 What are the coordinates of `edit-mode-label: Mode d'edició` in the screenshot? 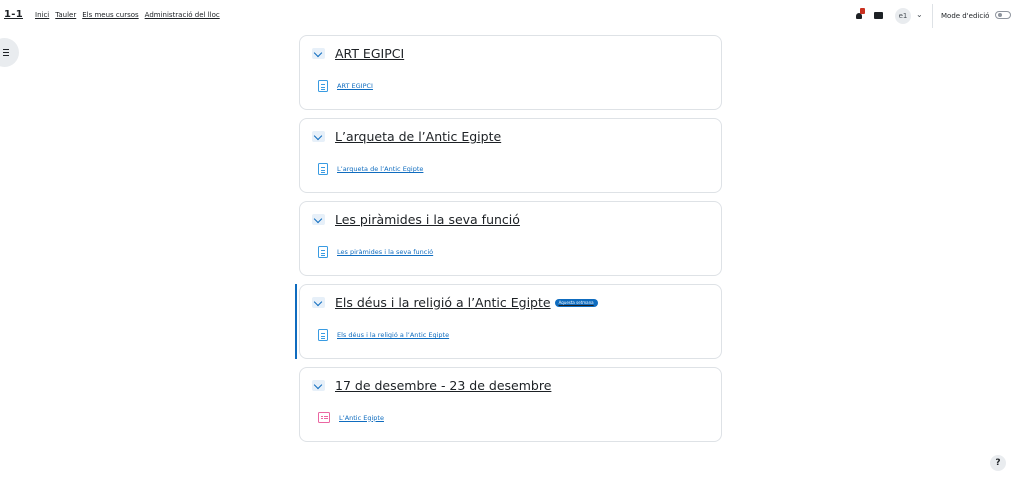 It's located at (965, 16).